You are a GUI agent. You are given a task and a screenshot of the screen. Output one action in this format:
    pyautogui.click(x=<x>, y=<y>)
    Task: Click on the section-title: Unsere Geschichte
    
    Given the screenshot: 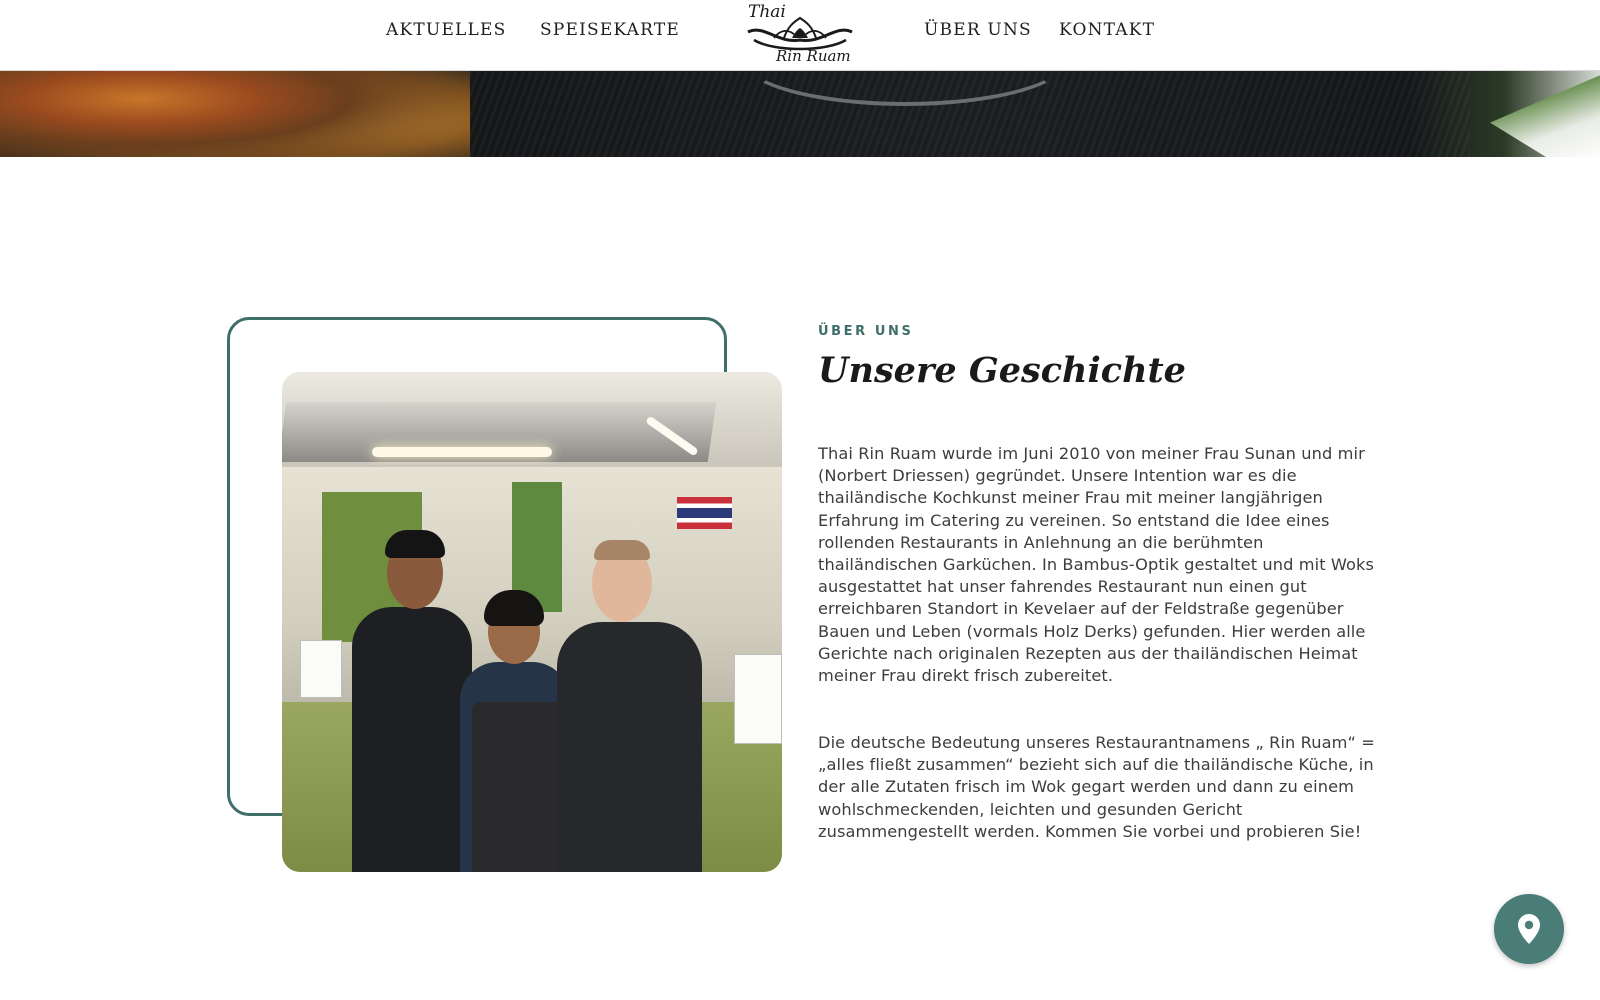 What is the action you would take?
    pyautogui.click(x=1002, y=370)
    